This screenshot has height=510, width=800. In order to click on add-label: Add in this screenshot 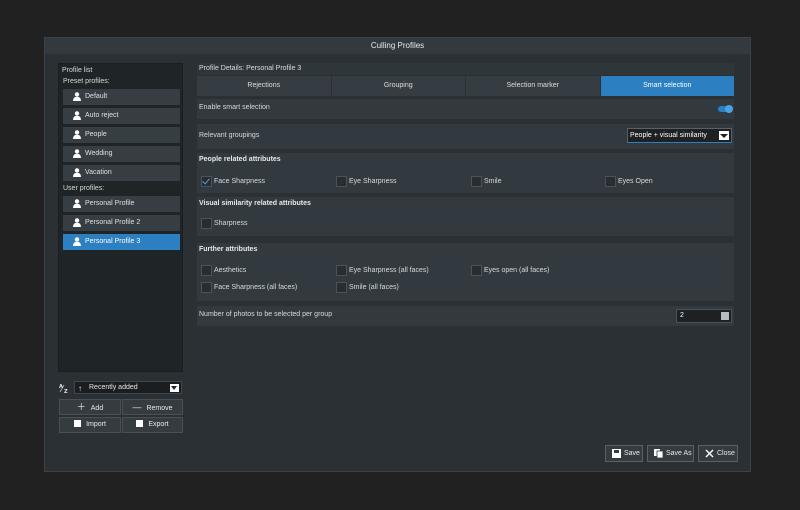, I will do `click(97, 408)`.